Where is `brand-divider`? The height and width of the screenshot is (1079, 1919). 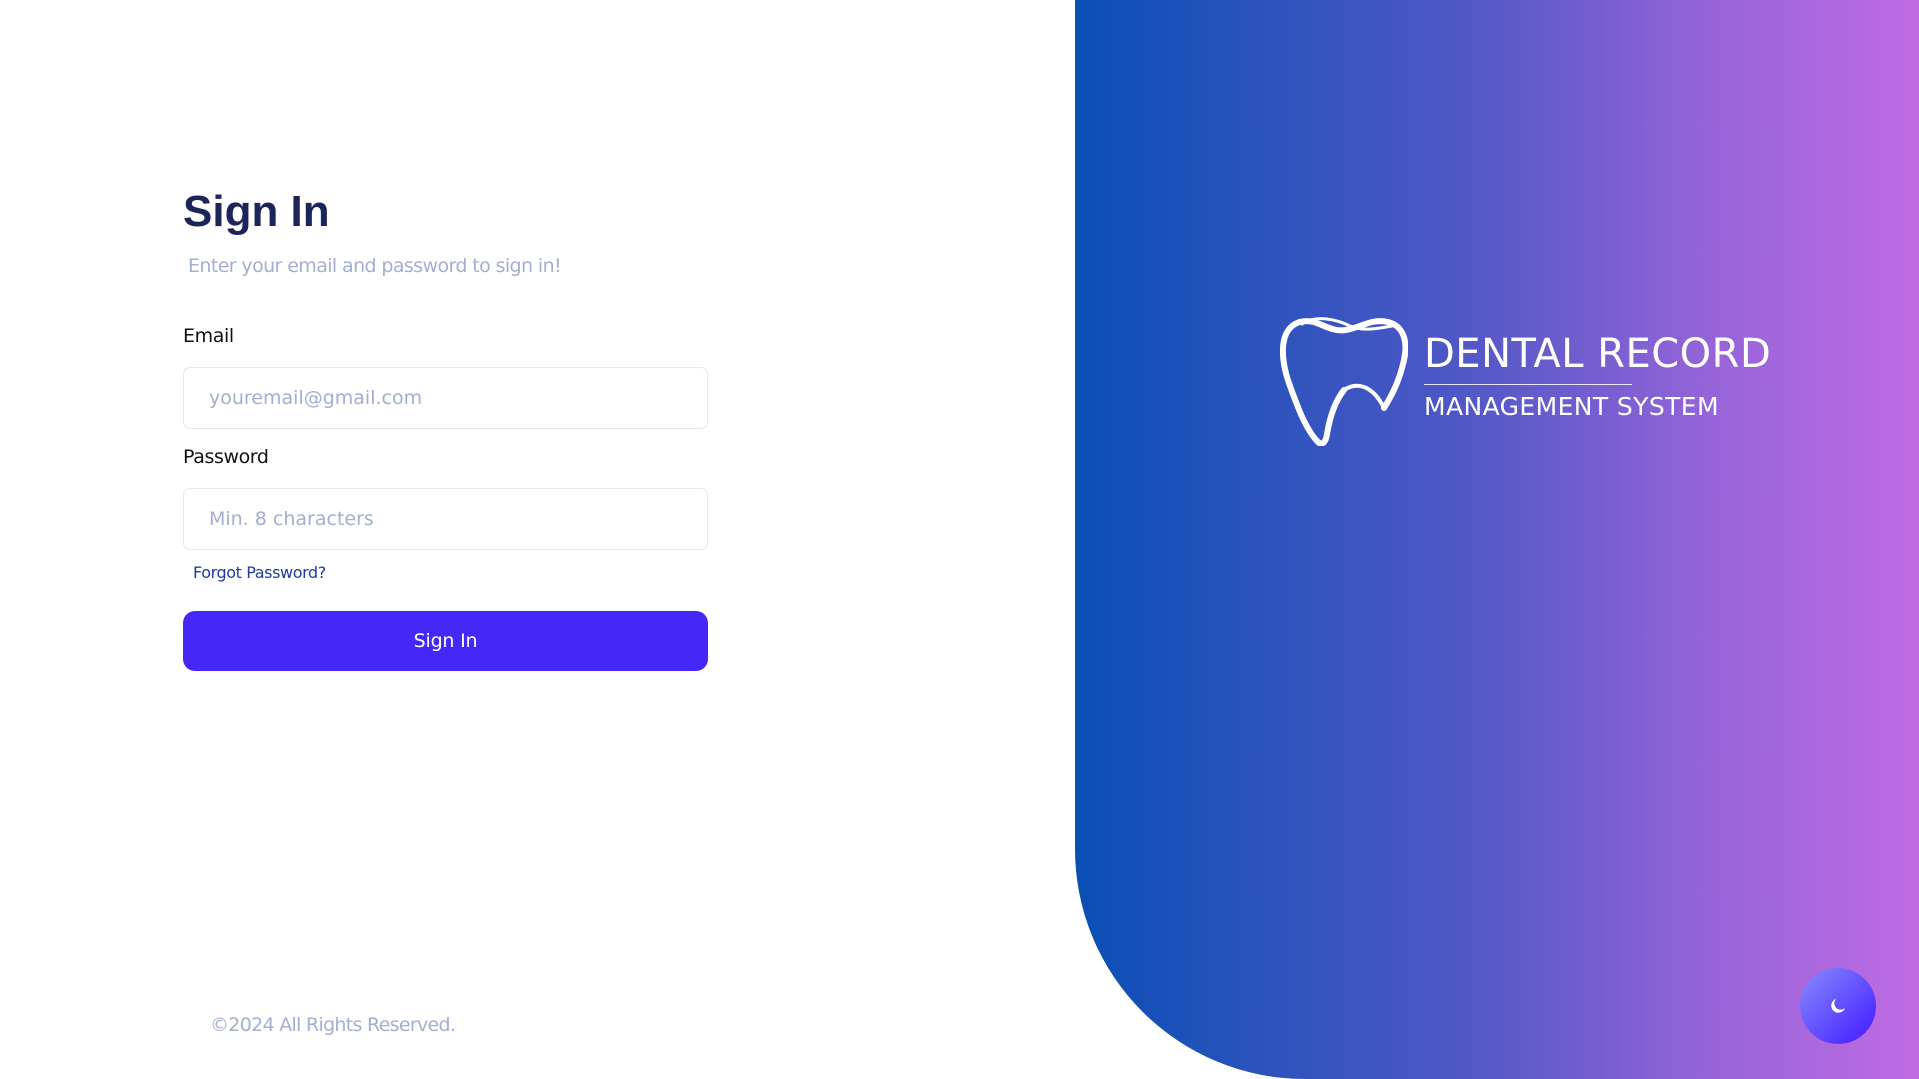 brand-divider is located at coordinates (1528, 384).